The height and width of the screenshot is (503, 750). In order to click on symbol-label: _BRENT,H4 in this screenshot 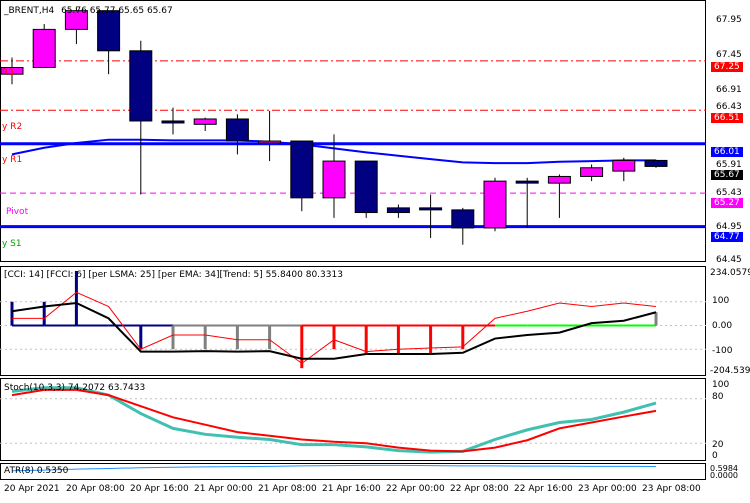, I will do `click(29, 11)`.